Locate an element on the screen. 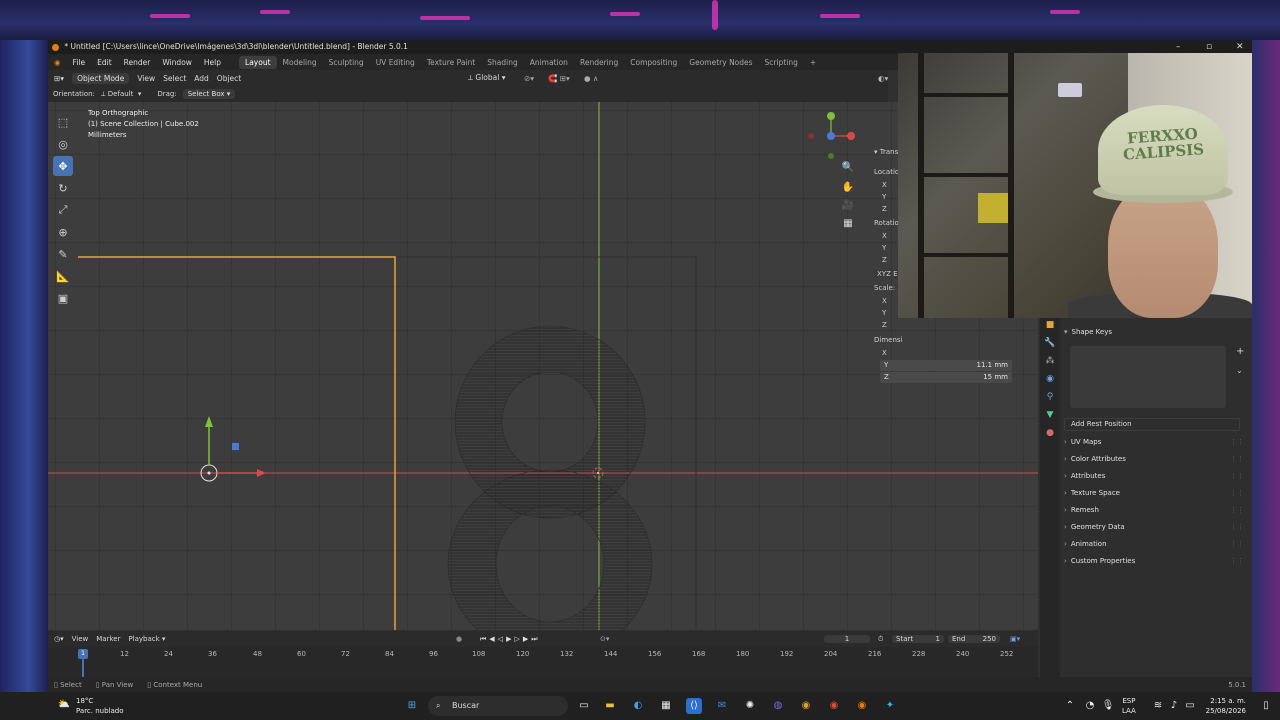 This screenshot has width=1280, height=720. discord-icon: ◍ is located at coordinates (778, 706).